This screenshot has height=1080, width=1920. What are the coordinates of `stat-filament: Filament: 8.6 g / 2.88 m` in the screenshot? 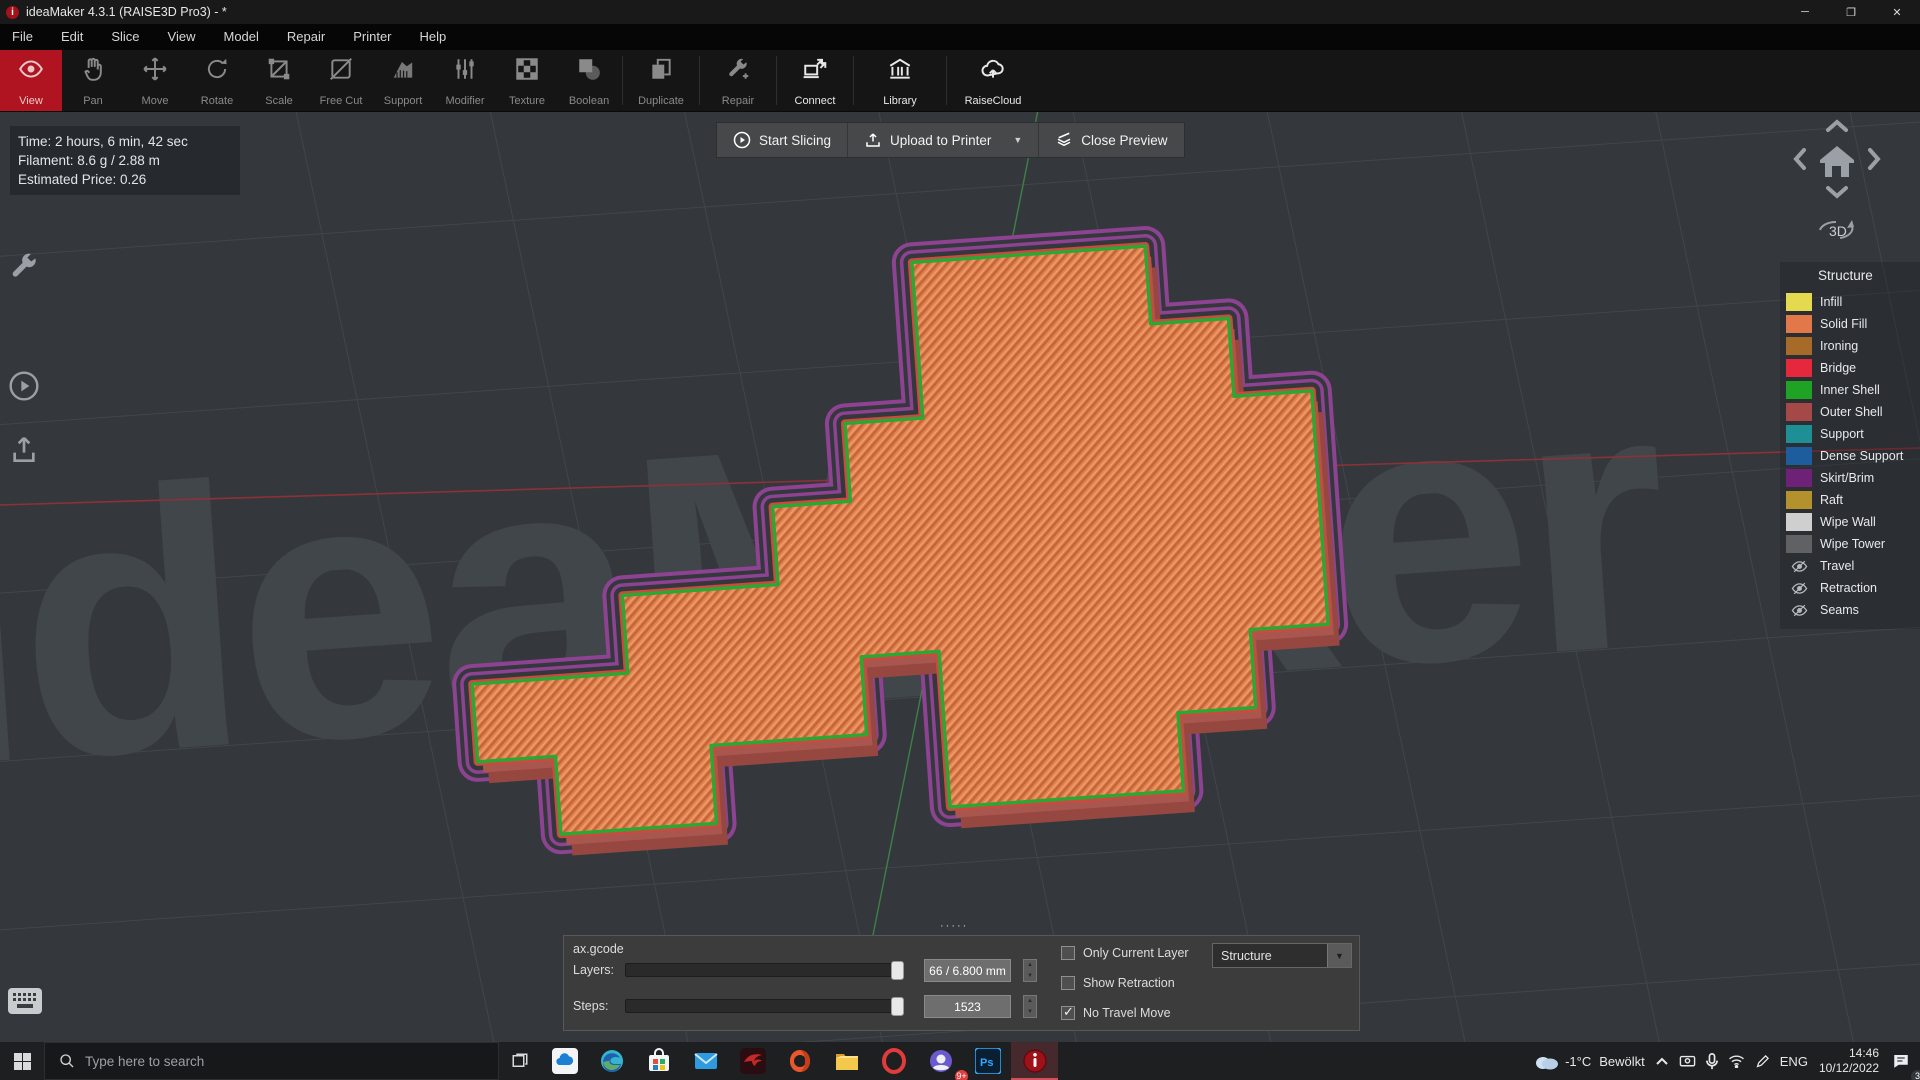 It's located at (89, 160).